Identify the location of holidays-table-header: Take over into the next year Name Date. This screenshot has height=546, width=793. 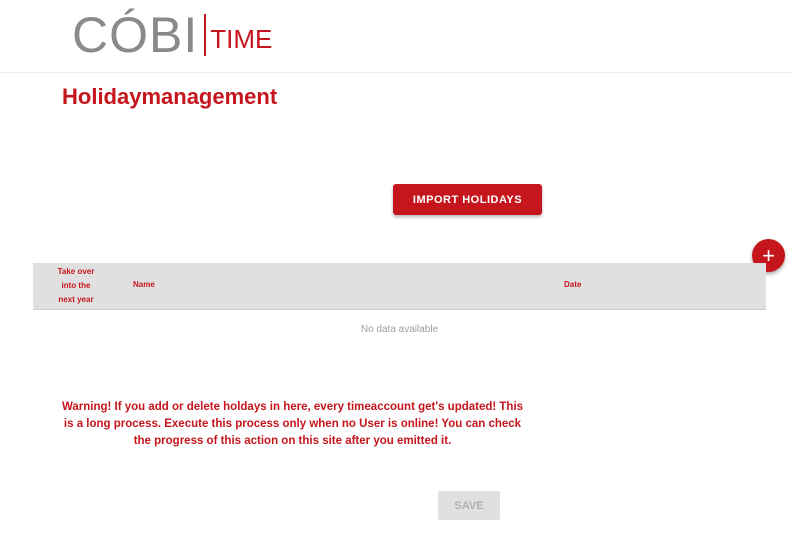
(399, 286).